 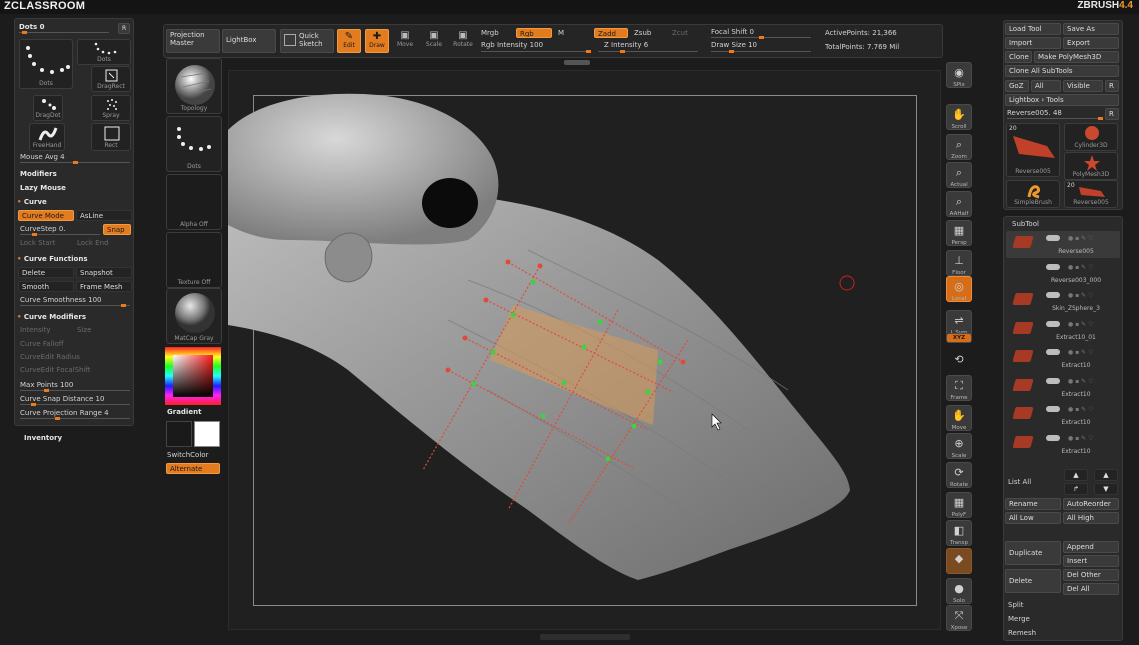 What do you see at coordinates (1063, 330) in the screenshot?
I see `subtool-row: ● ▪ ✎ ♡ Extract10_01` at bounding box center [1063, 330].